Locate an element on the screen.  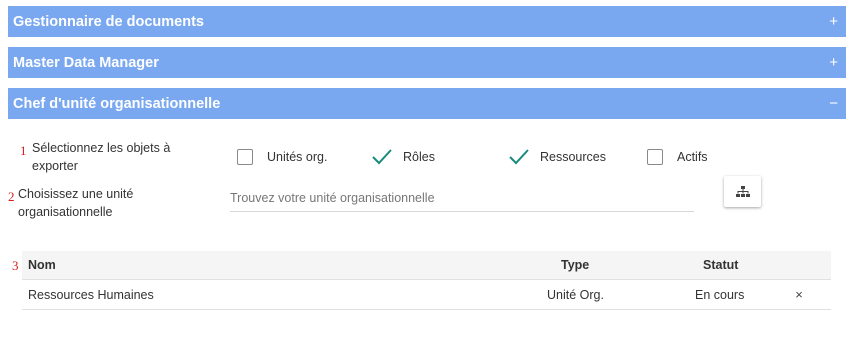
panel-title: Master Data Manager is located at coordinates (86, 62).